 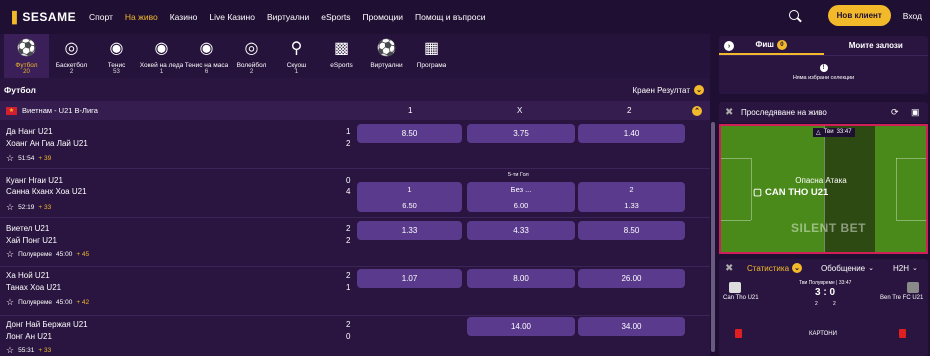 What do you see at coordinates (829, 228) in the screenshot?
I see `watermark: SILENT BET` at bounding box center [829, 228].